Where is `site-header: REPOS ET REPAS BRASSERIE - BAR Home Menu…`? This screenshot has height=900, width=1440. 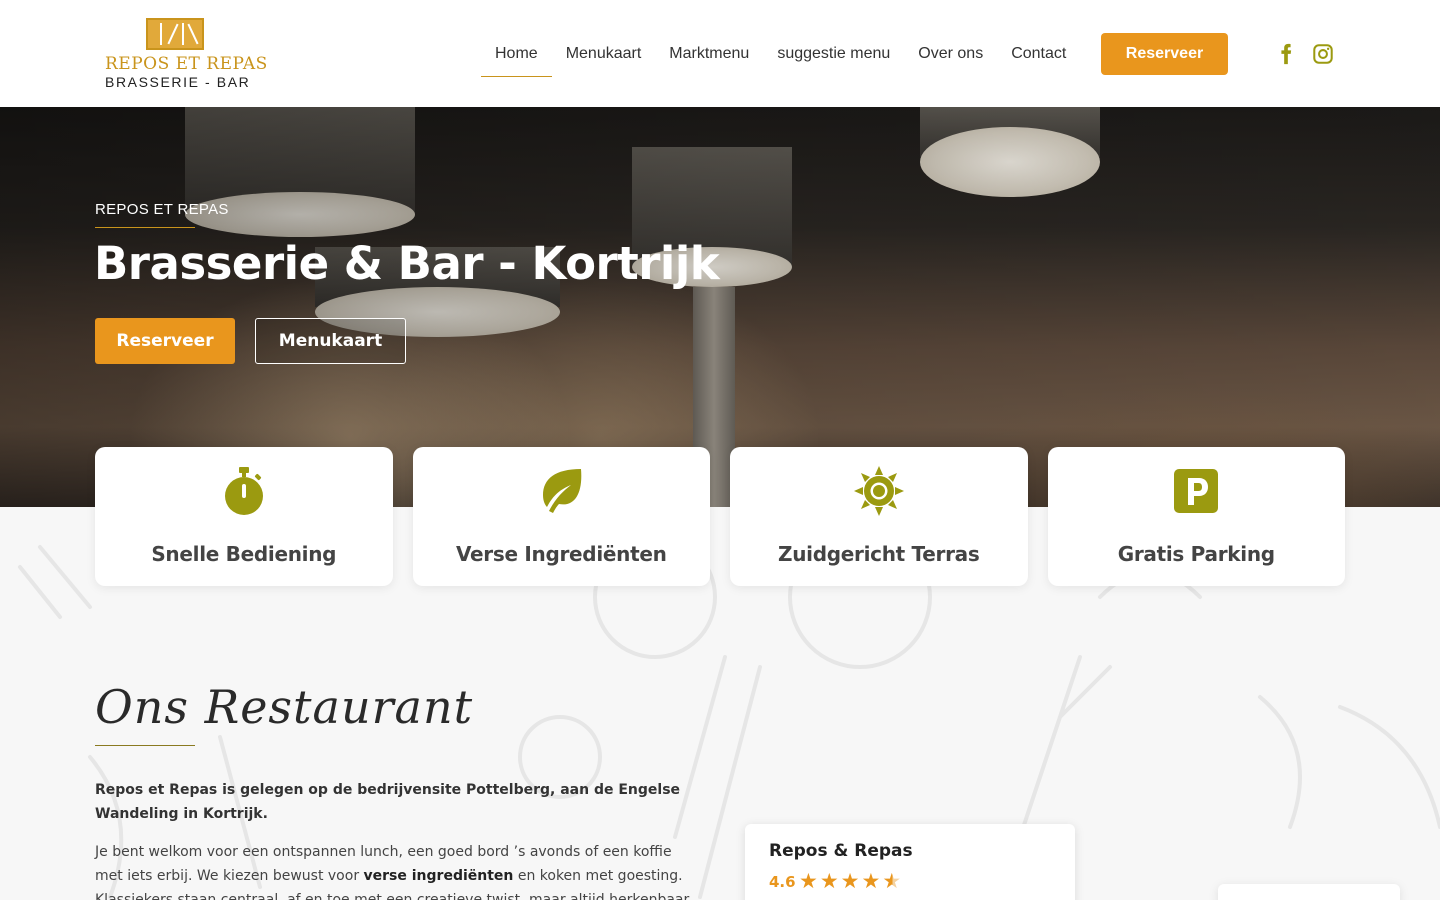 site-header: REPOS ET REPAS BRASSERIE - BAR Home Menu… is located at coordinates (720, 53).